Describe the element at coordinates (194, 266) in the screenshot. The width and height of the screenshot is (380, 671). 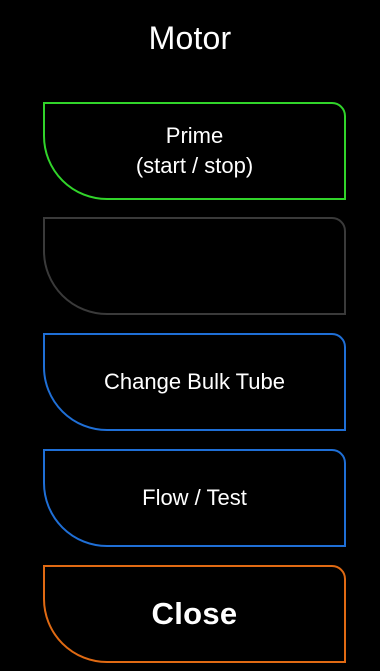
I see `empty-button-slot` at that location.